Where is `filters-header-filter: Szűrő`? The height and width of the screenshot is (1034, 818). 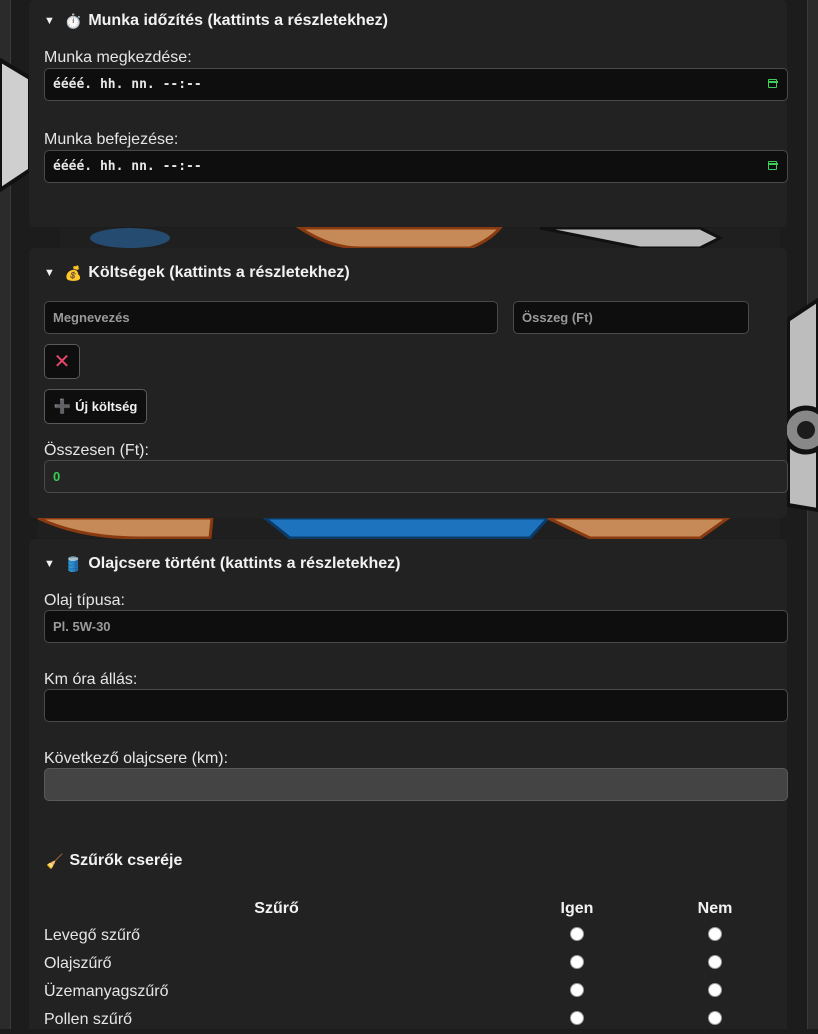
filters-header-filter: Szűrő is located at coordinates (276, 908).